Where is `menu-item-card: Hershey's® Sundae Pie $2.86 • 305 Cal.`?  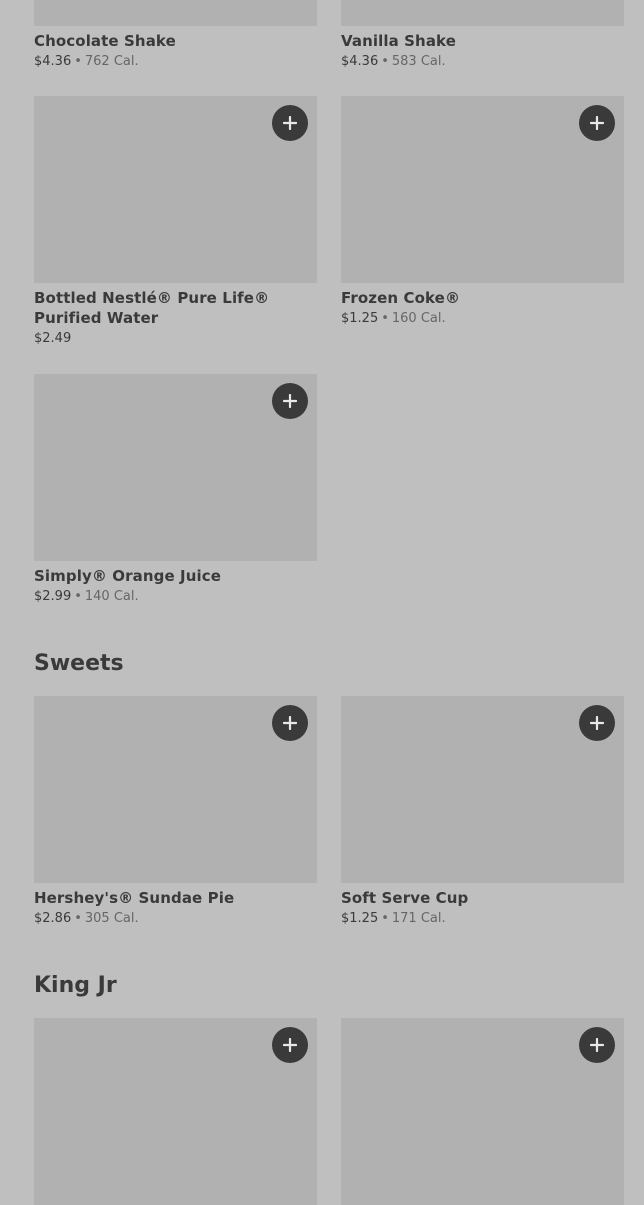
menu-item-card: Hershey's® Sundae Pie $2.86 • 305 Cal. is located at coordinates (175, 812).